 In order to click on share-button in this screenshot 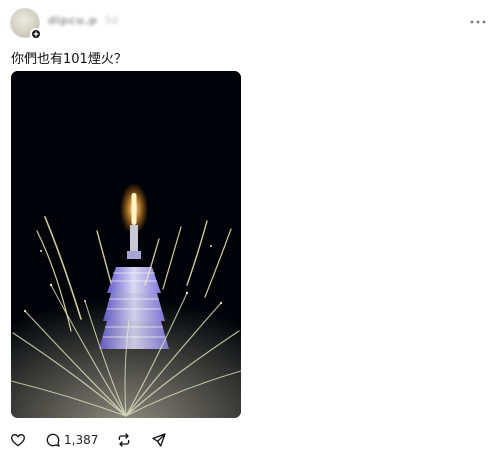, I will do `click(159, 440)`.